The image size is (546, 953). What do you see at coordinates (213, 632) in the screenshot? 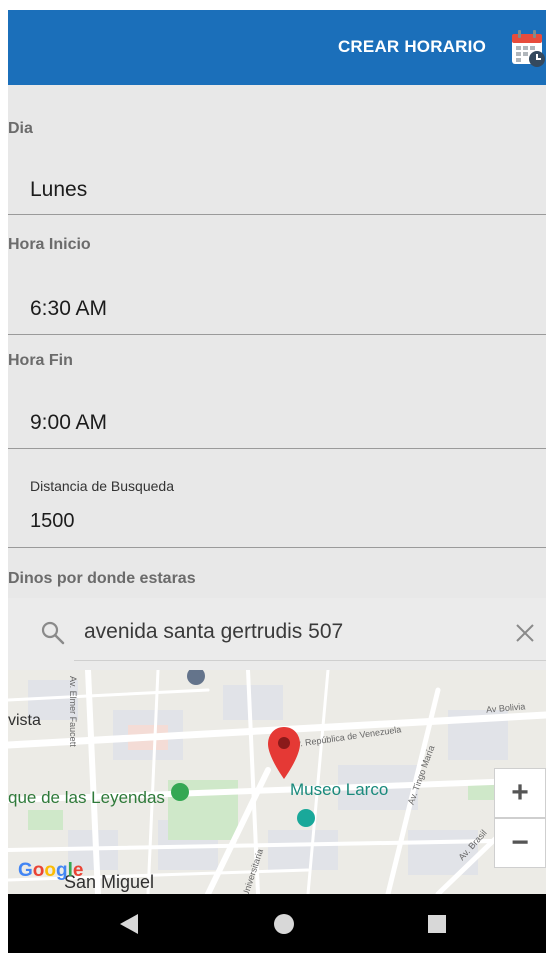
I see `search-input: avenida santa gertrudis 507` at bounding box center [213, 632].